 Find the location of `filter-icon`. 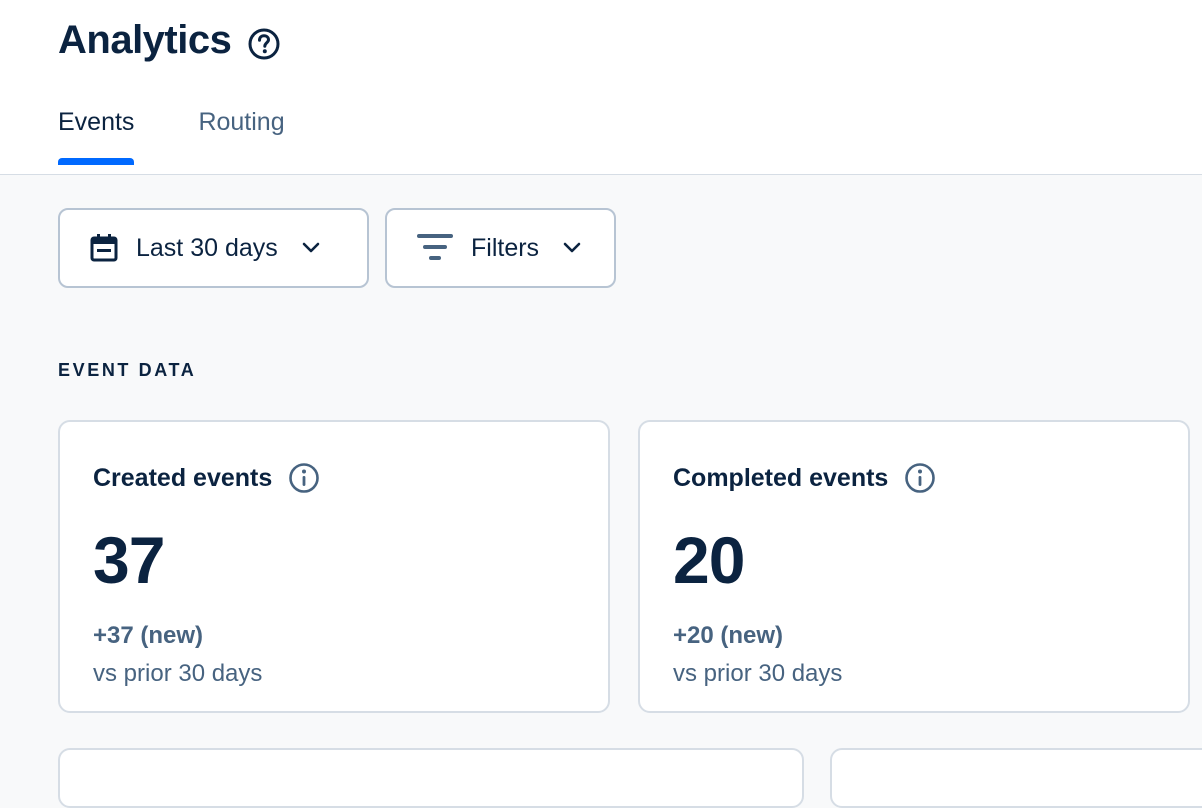

filter-icon is located at coordinates (435, 248).